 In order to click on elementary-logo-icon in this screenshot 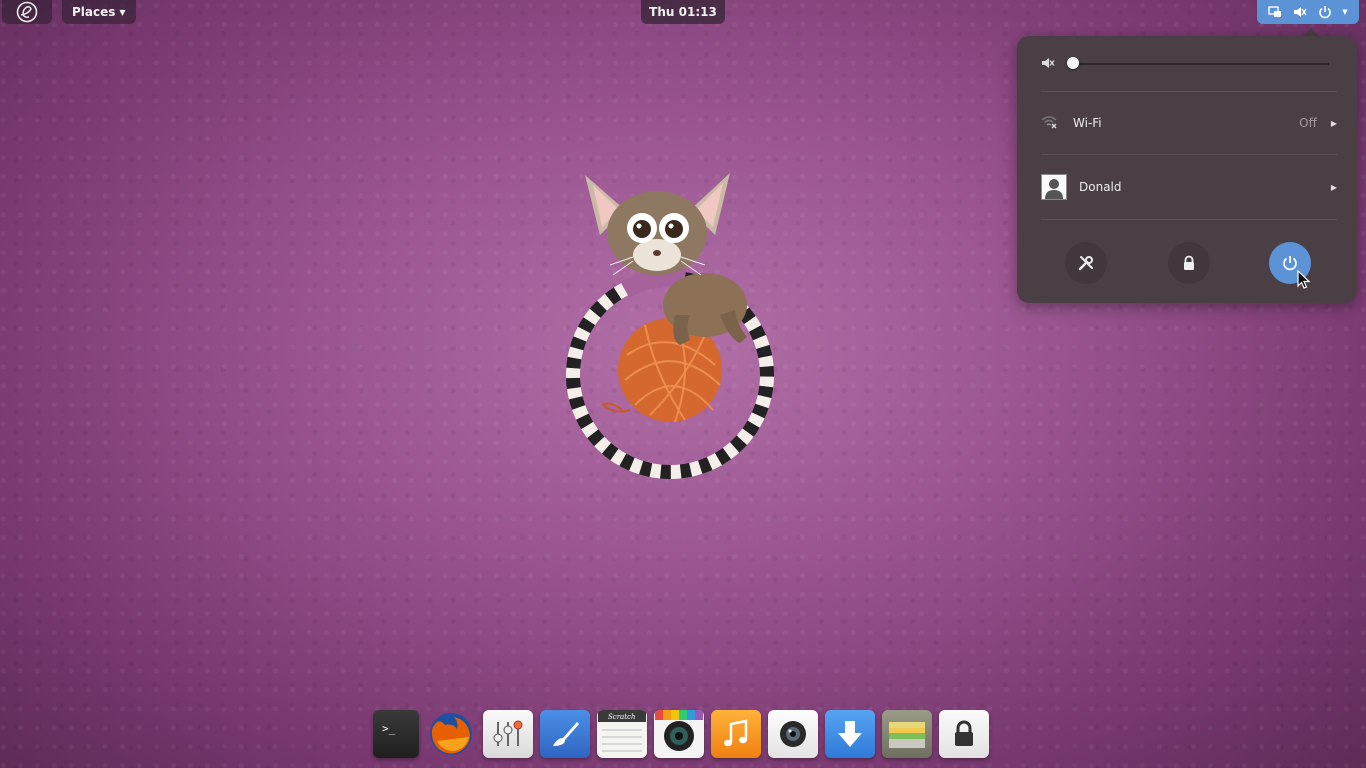, I will do `click(27, 12)`.